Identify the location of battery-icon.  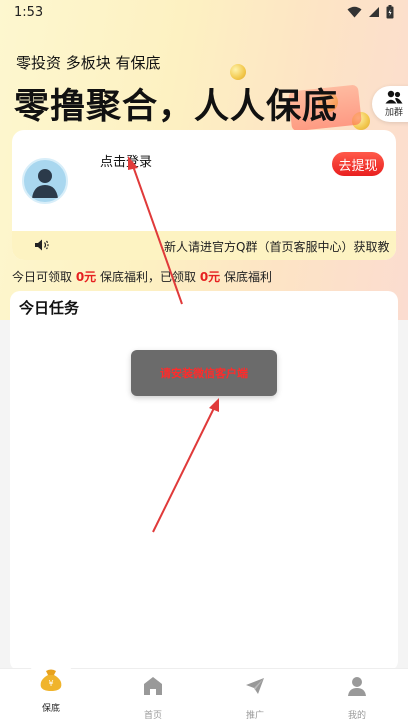
(390, 12).